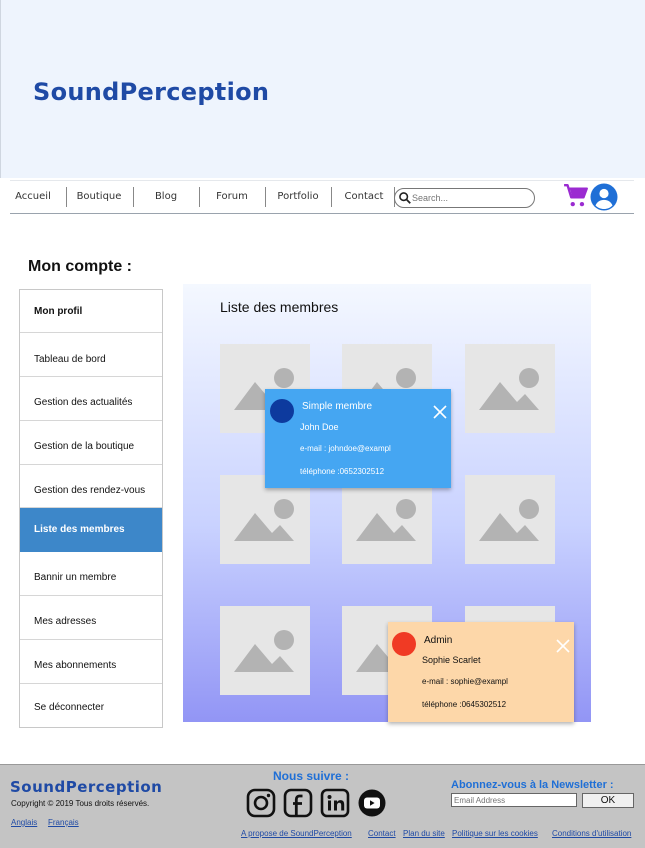 This screenshot has height=848, width=645. Describe the element at coordinates (298, 200) in the screenshot. I see `nav-portfolio: Portfolio` at that location.